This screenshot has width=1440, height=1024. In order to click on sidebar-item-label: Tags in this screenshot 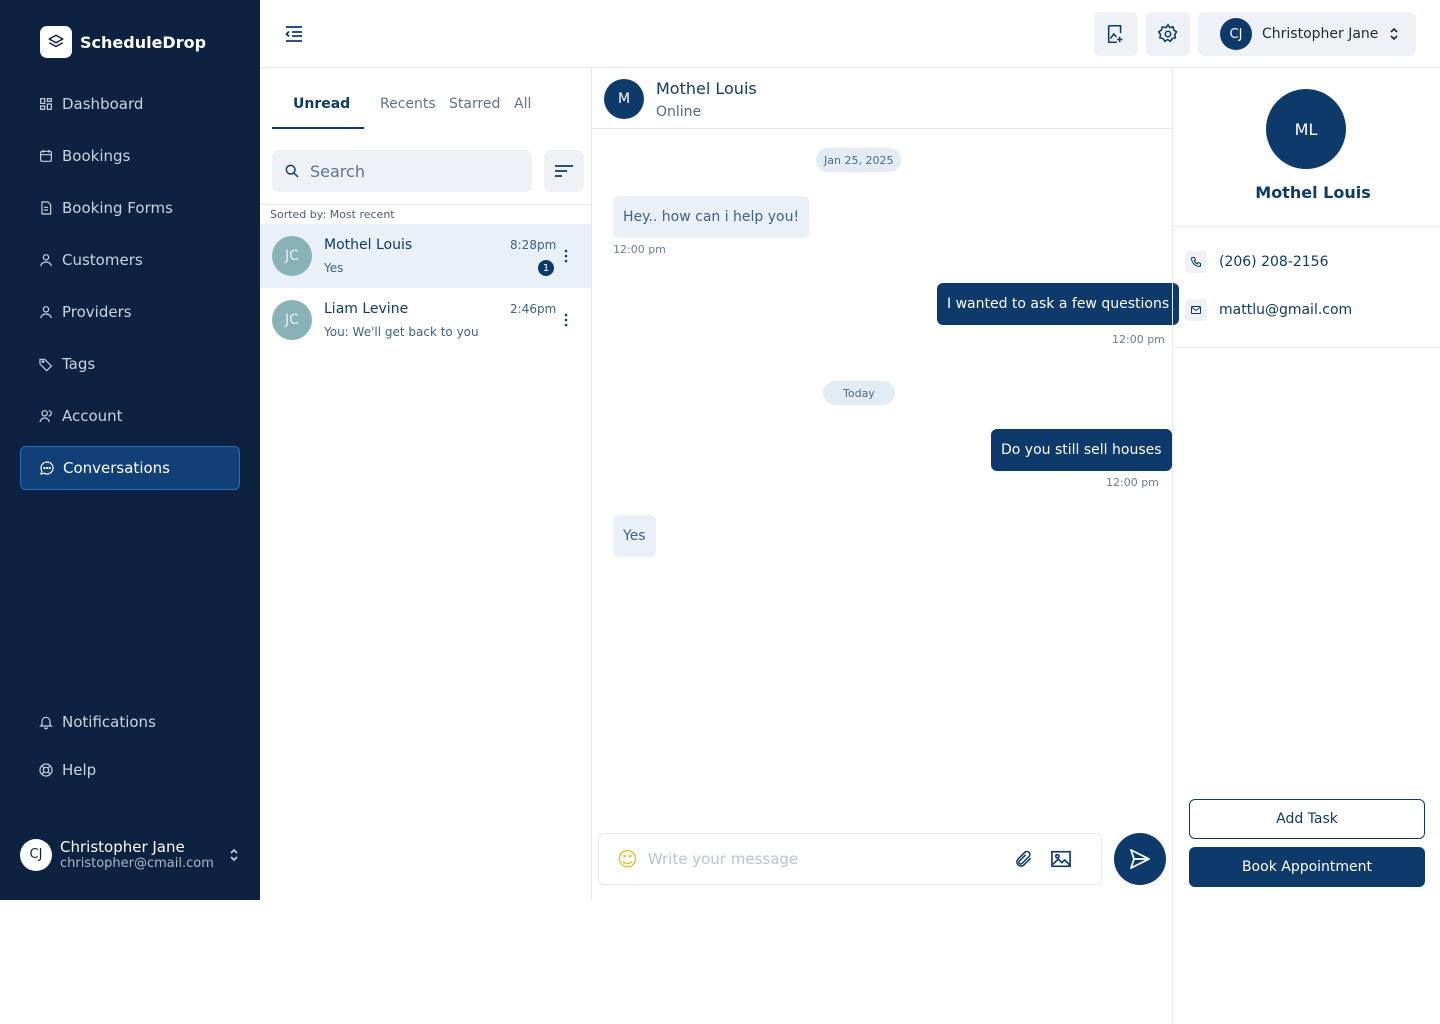, I will do `click(79, 364)`.